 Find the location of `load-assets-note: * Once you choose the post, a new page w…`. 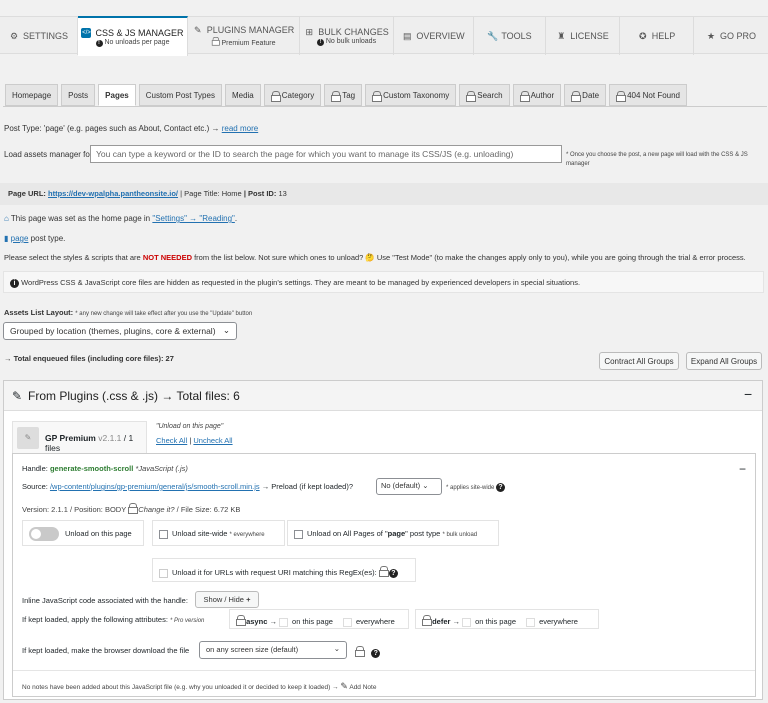

load-assets-note: * Once you choose the post, a new page w… is located at coordinates (657, 159).